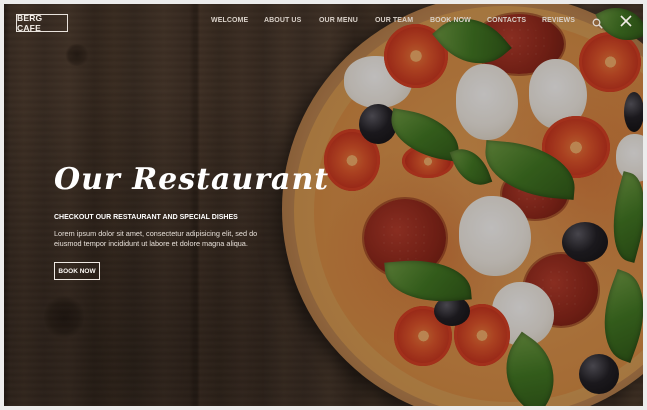 The height and width of the screenshot is (410, 647). I want to click on nav-item-reviews: REVIEWS, so click(558, 20).